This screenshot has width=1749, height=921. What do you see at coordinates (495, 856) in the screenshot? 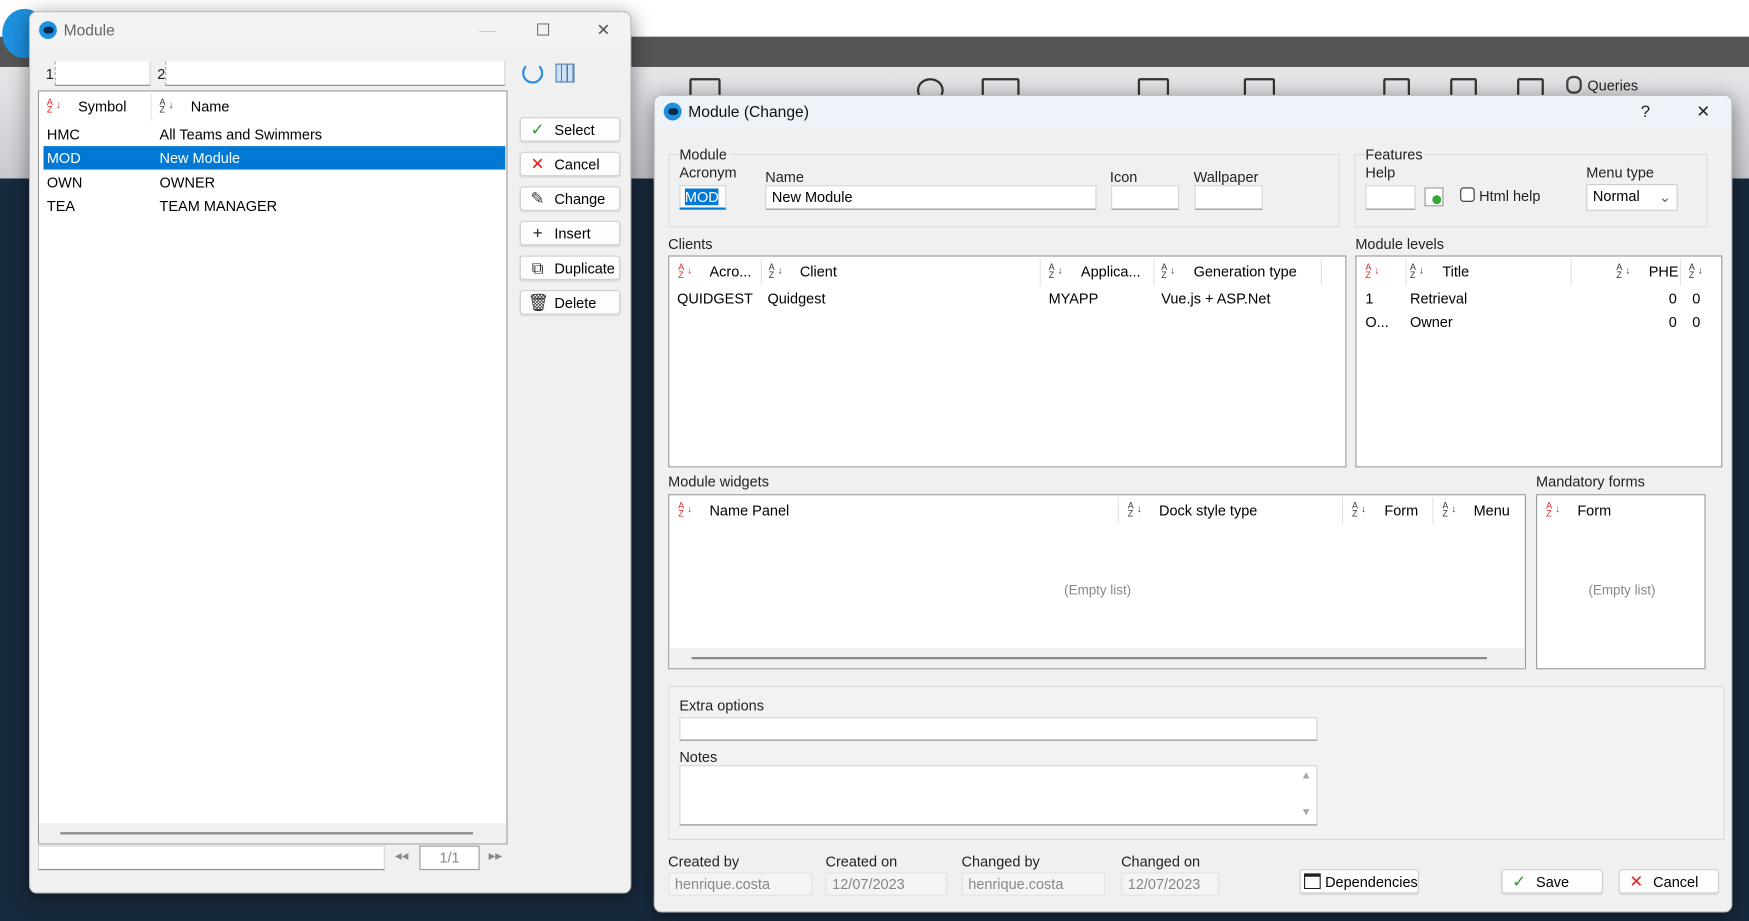
I see `next-page-icon: ▸▸` at bounding box center [495, 856].